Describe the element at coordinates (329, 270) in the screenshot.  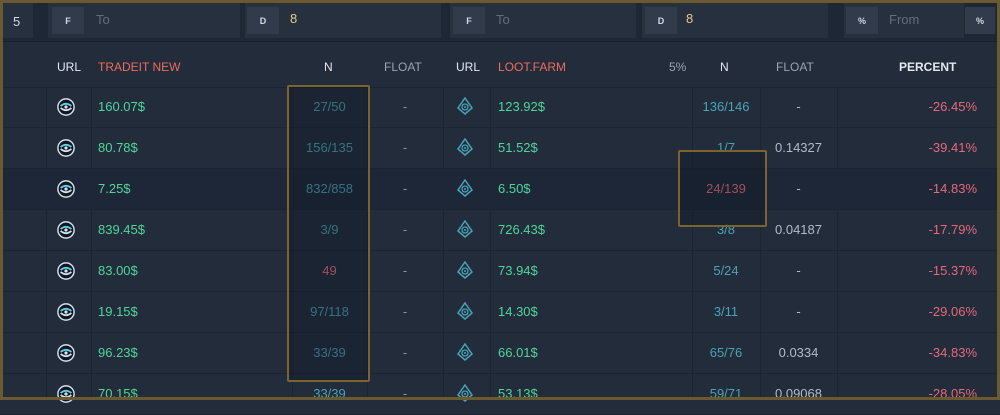
I see `tradeit-count: 49` at that location.